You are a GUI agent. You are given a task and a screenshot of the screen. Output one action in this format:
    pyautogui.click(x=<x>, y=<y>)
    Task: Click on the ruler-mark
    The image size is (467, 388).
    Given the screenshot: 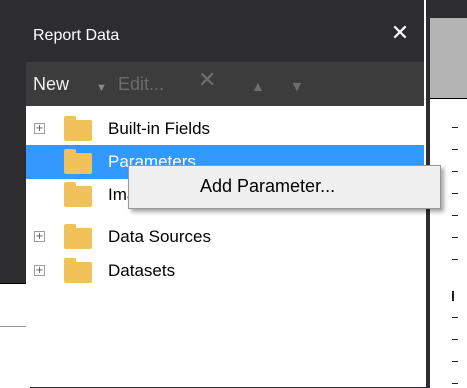 What is the action you would take?
    pyautogui.click(x=453, y=296)
    